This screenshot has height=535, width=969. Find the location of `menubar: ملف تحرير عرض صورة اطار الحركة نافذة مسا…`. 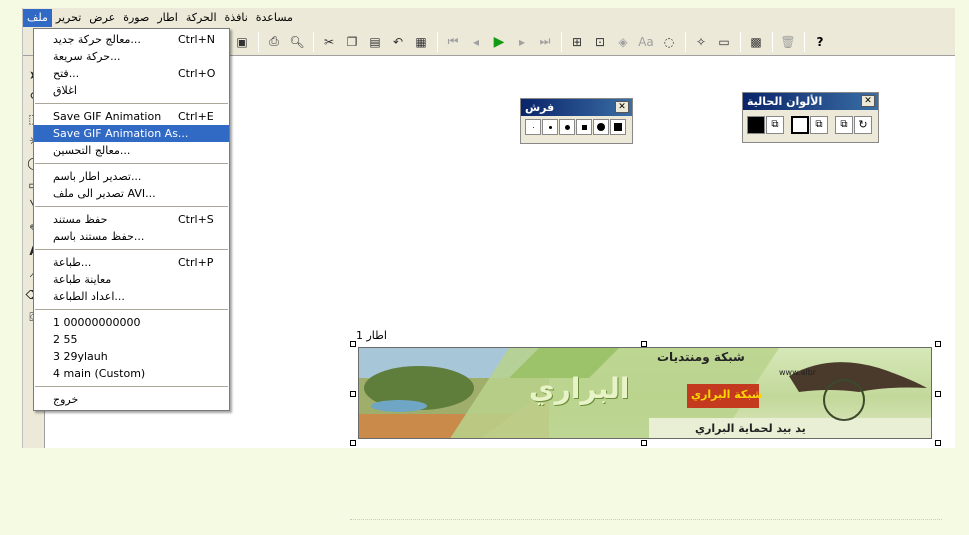

menubar: ملف تحرير عرض صورة اطار الحركة نافذة مسا… is located at coordinates (489, 18).